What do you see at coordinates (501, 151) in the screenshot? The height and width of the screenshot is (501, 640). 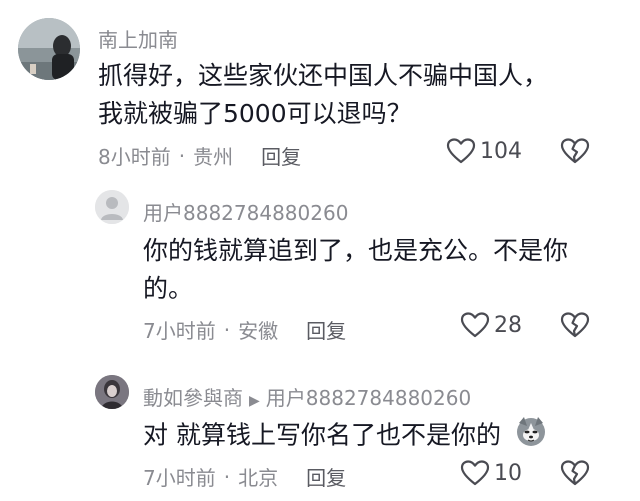 I see `like-count: 104` at bounding box center [501, 151].